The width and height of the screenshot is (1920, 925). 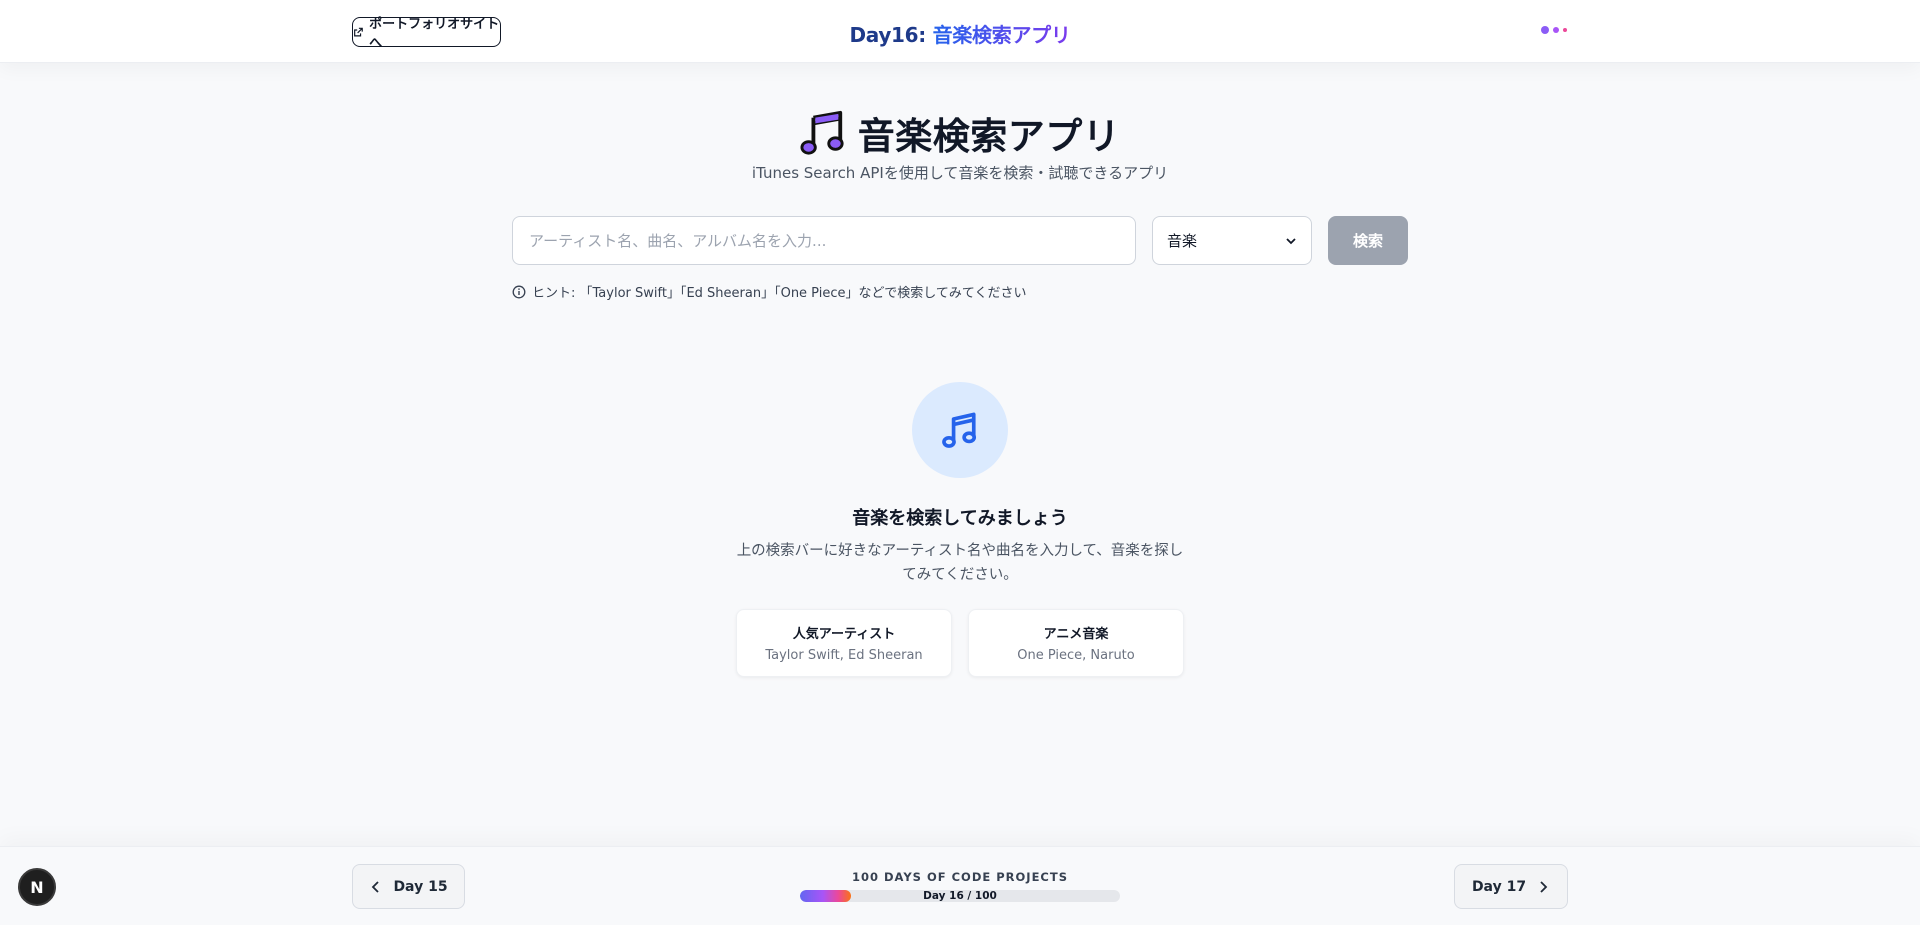 I want to click on suggestion-card-subtitle: One Piece, Naruto, so click(x=1076, y=655).